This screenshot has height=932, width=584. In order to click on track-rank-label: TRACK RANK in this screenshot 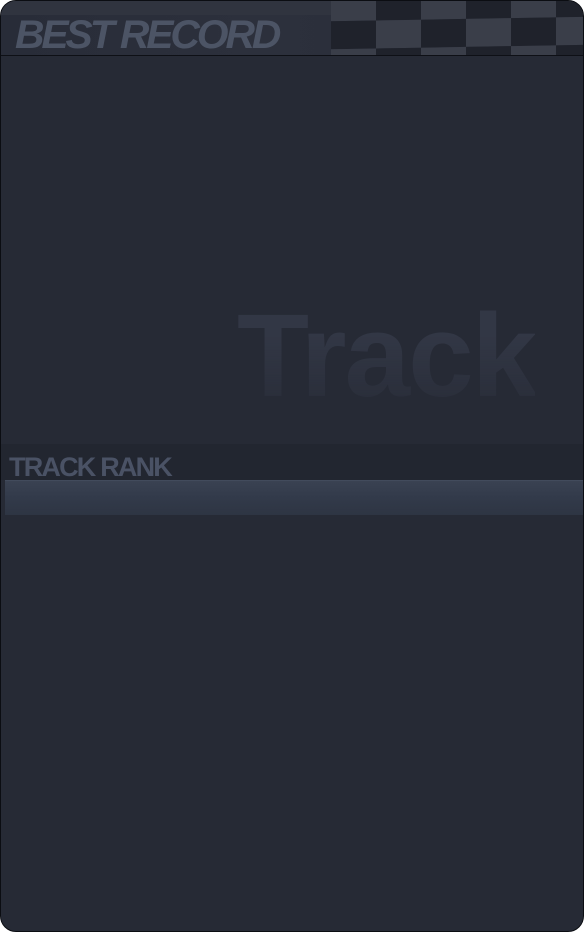, I will do `click(91, 467)`.